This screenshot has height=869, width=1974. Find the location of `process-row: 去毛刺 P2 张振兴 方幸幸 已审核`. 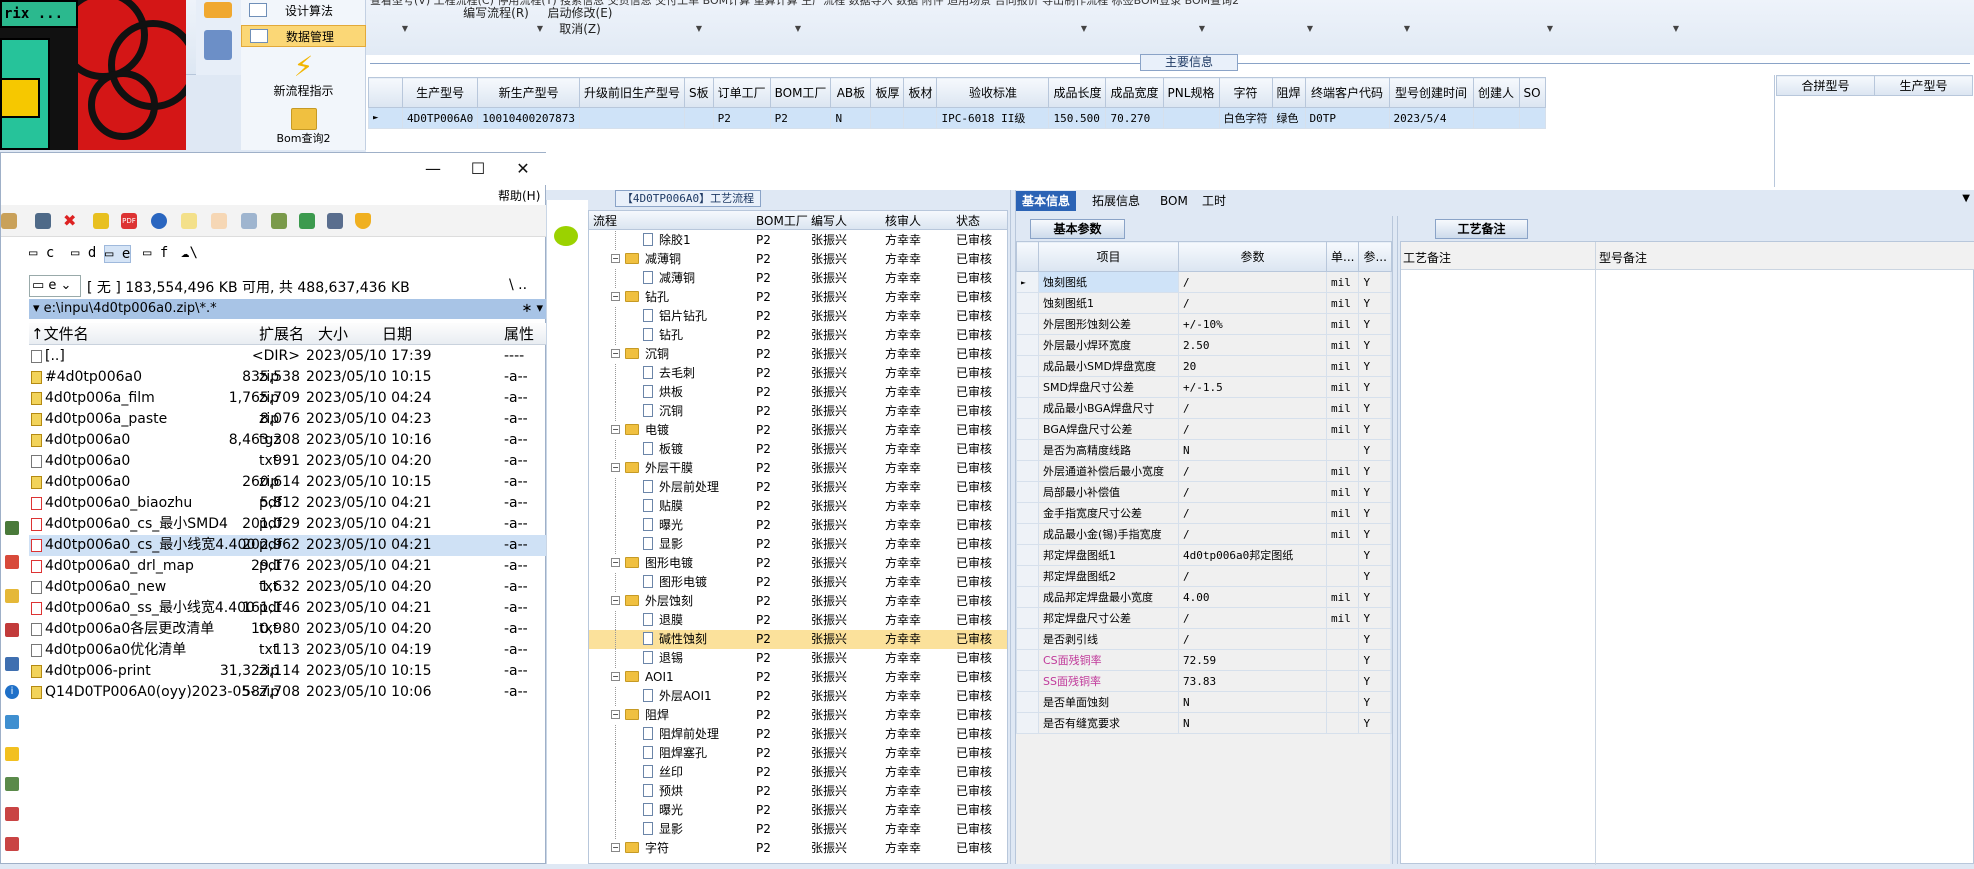

process-row: 去毛刺 P2 张振兴 方幸幸 已审核 is located at coordinates (798, 373).